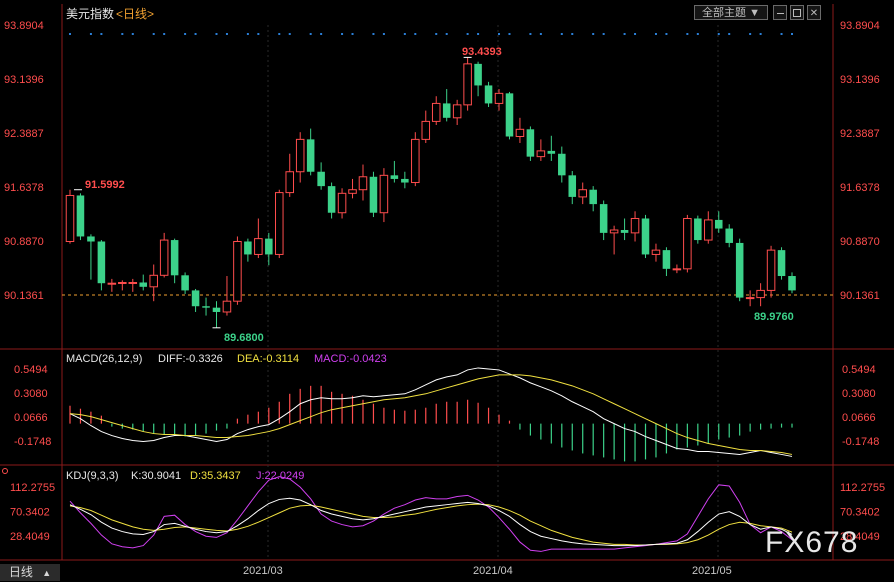 This screenshot has width=894, height=582. What do you see at coordinates (431, 522) in the screenshot?
I see `kdj-k-line` at bounding box center [431, 522].